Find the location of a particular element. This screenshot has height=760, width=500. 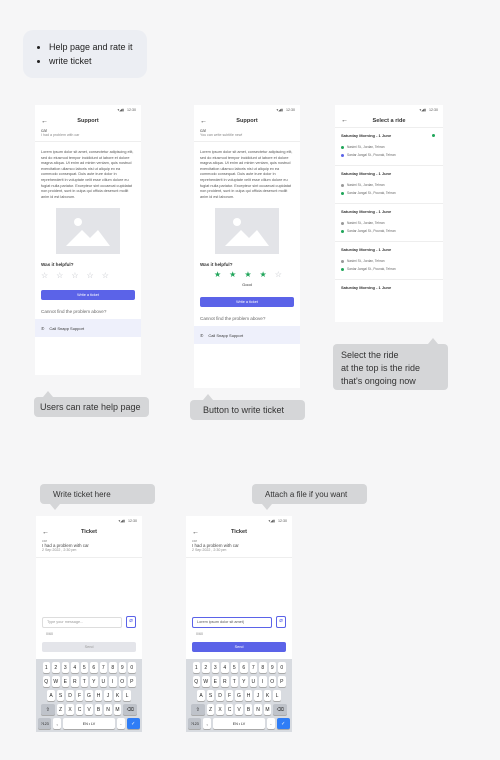

key: A is located at coordinates (51, 695).